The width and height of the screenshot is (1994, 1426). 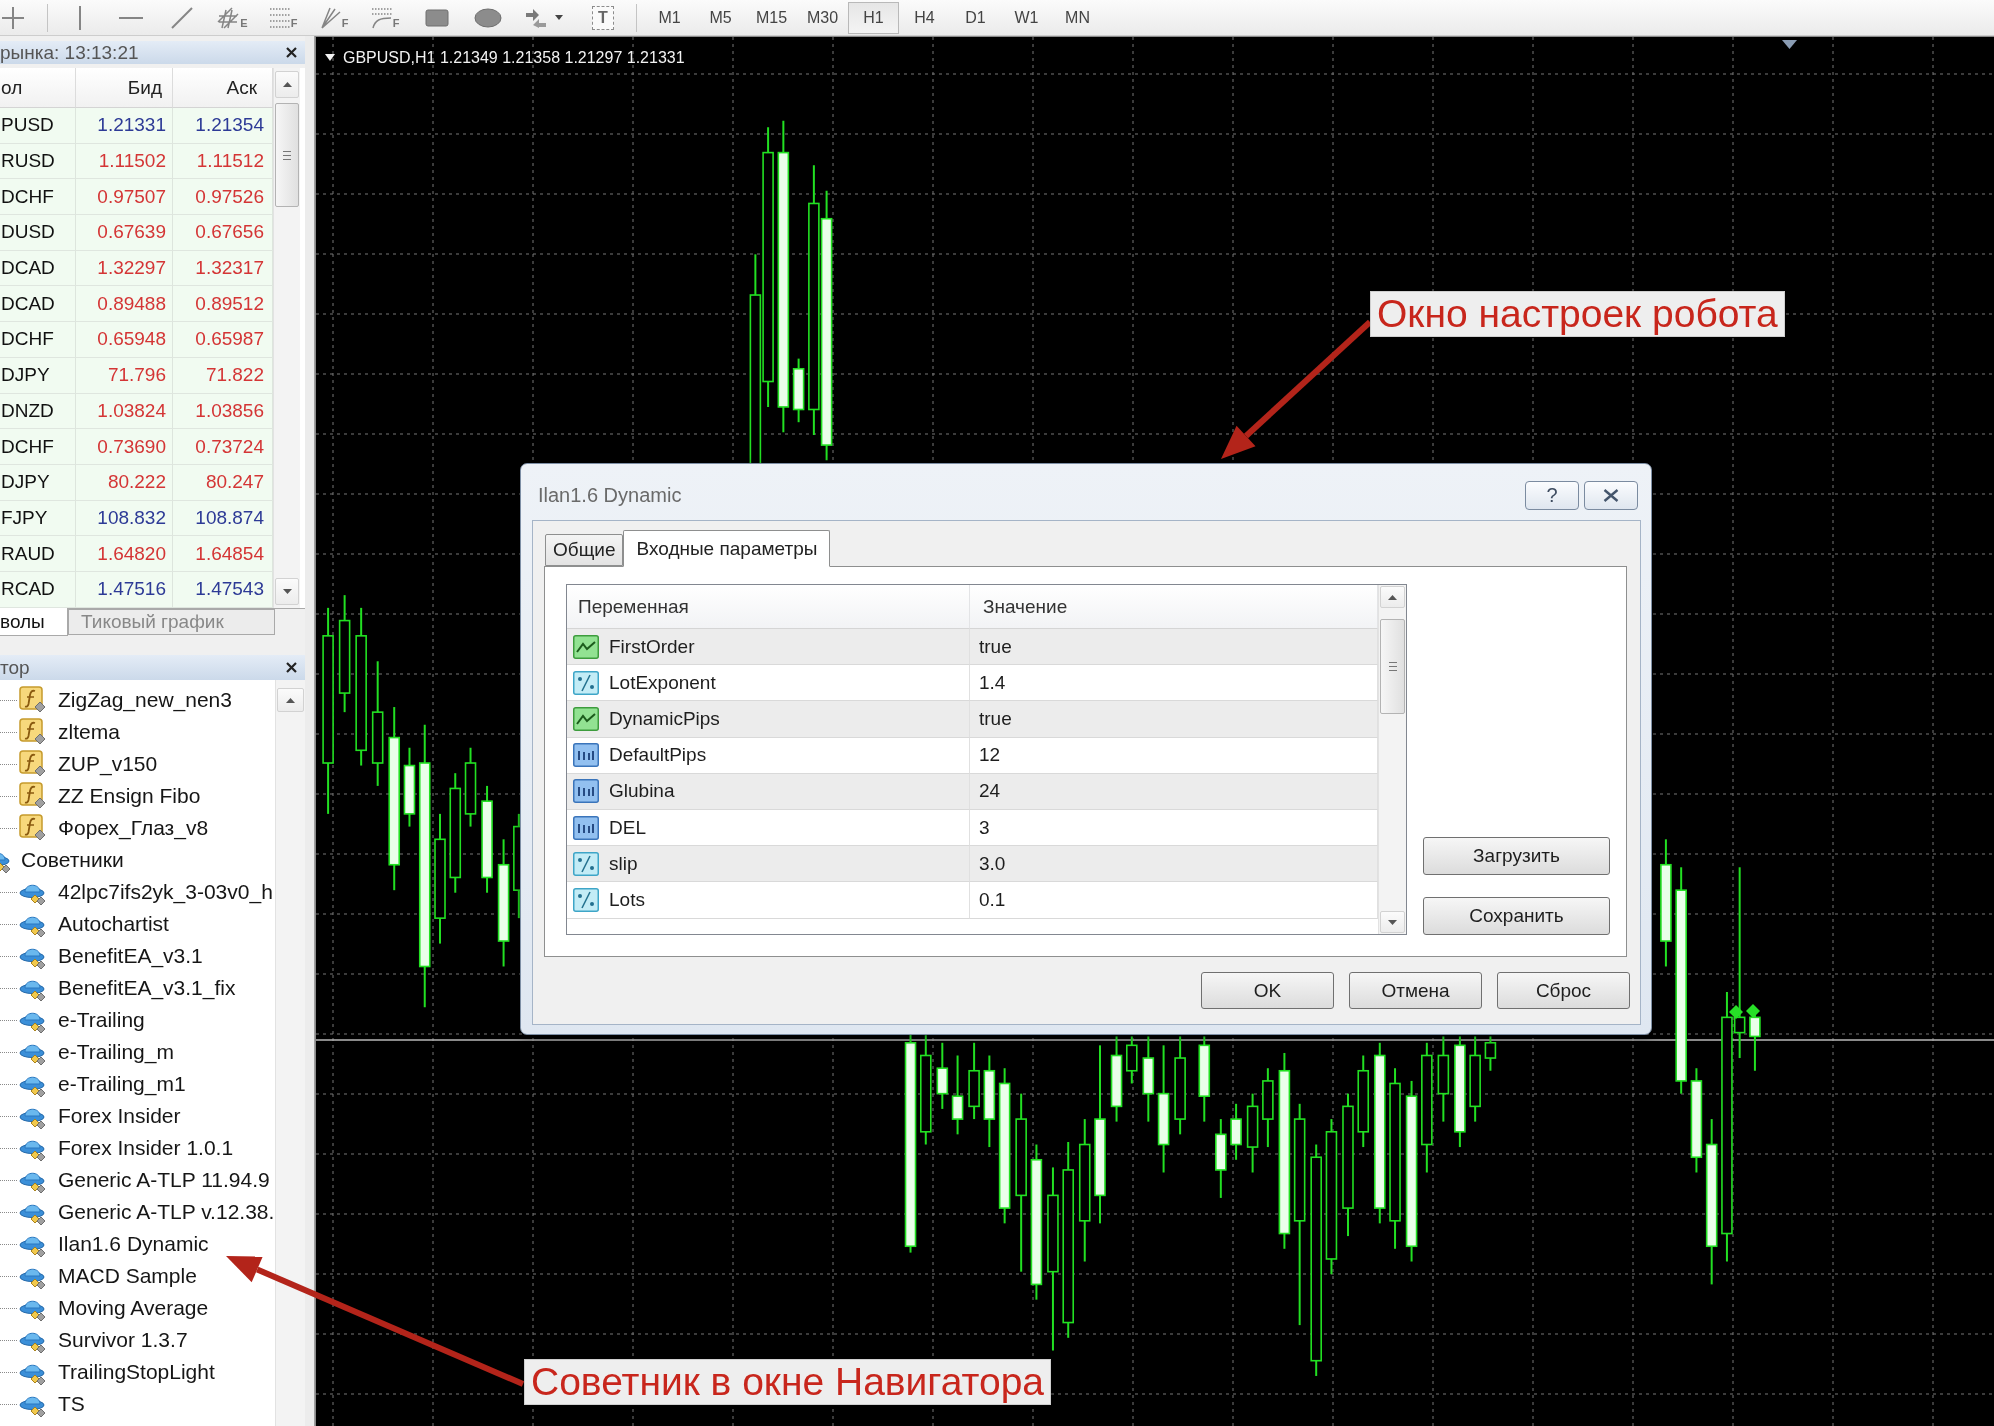 I want to click on tree-item: ZUP_v150, so click(x=108, y=764).